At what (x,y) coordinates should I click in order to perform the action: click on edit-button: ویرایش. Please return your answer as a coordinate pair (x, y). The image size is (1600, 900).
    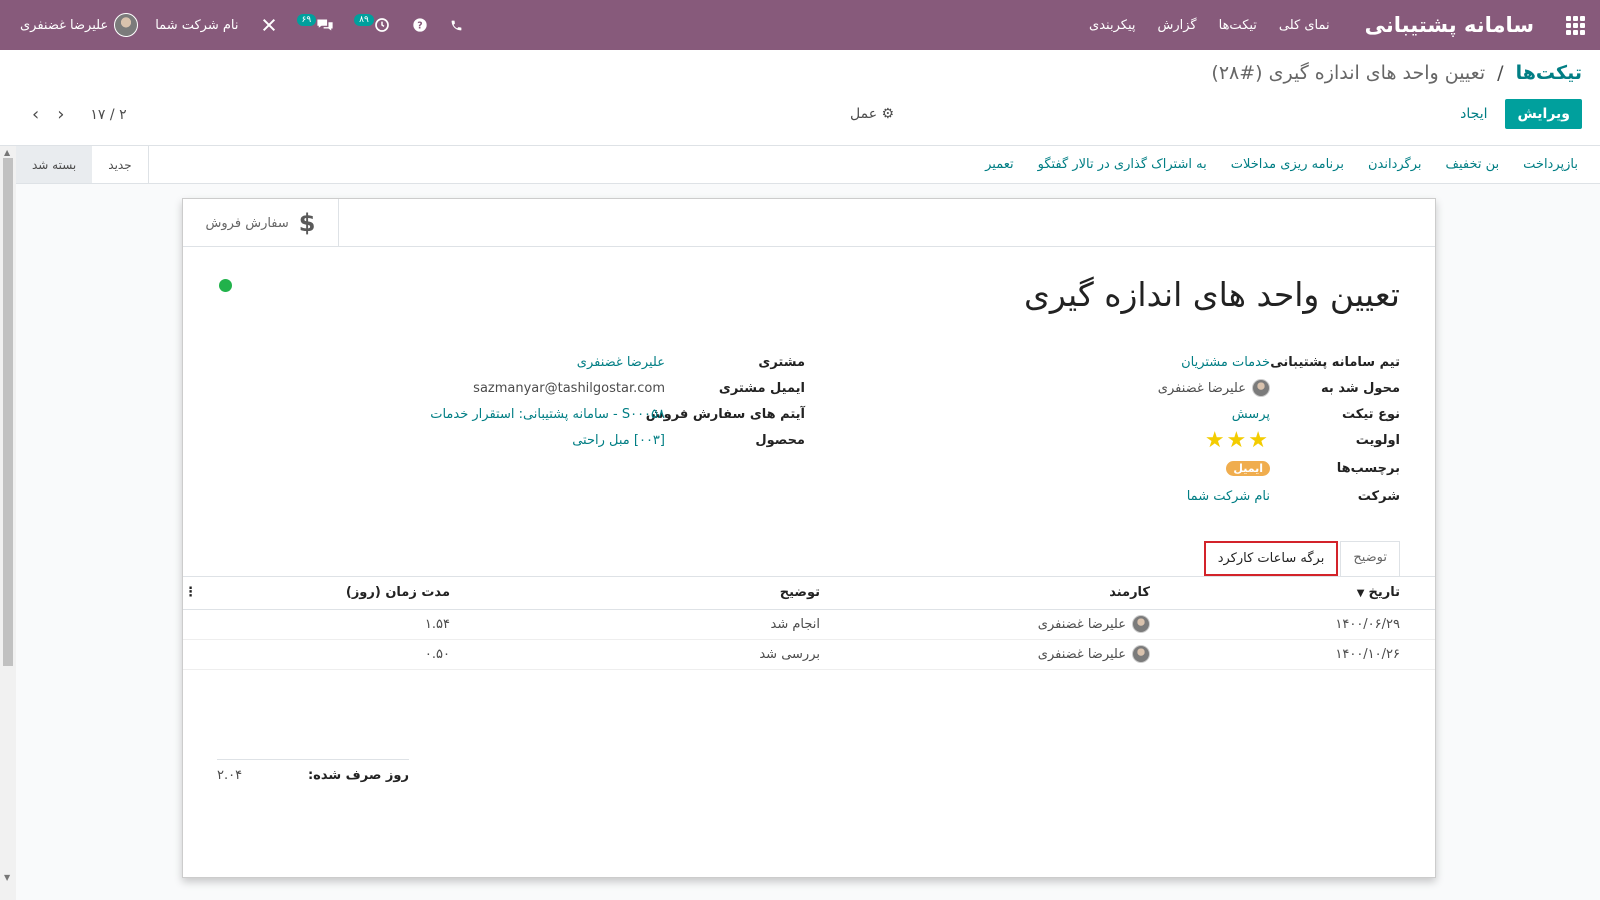
    Looking at the image, I should click on (1543, 114).